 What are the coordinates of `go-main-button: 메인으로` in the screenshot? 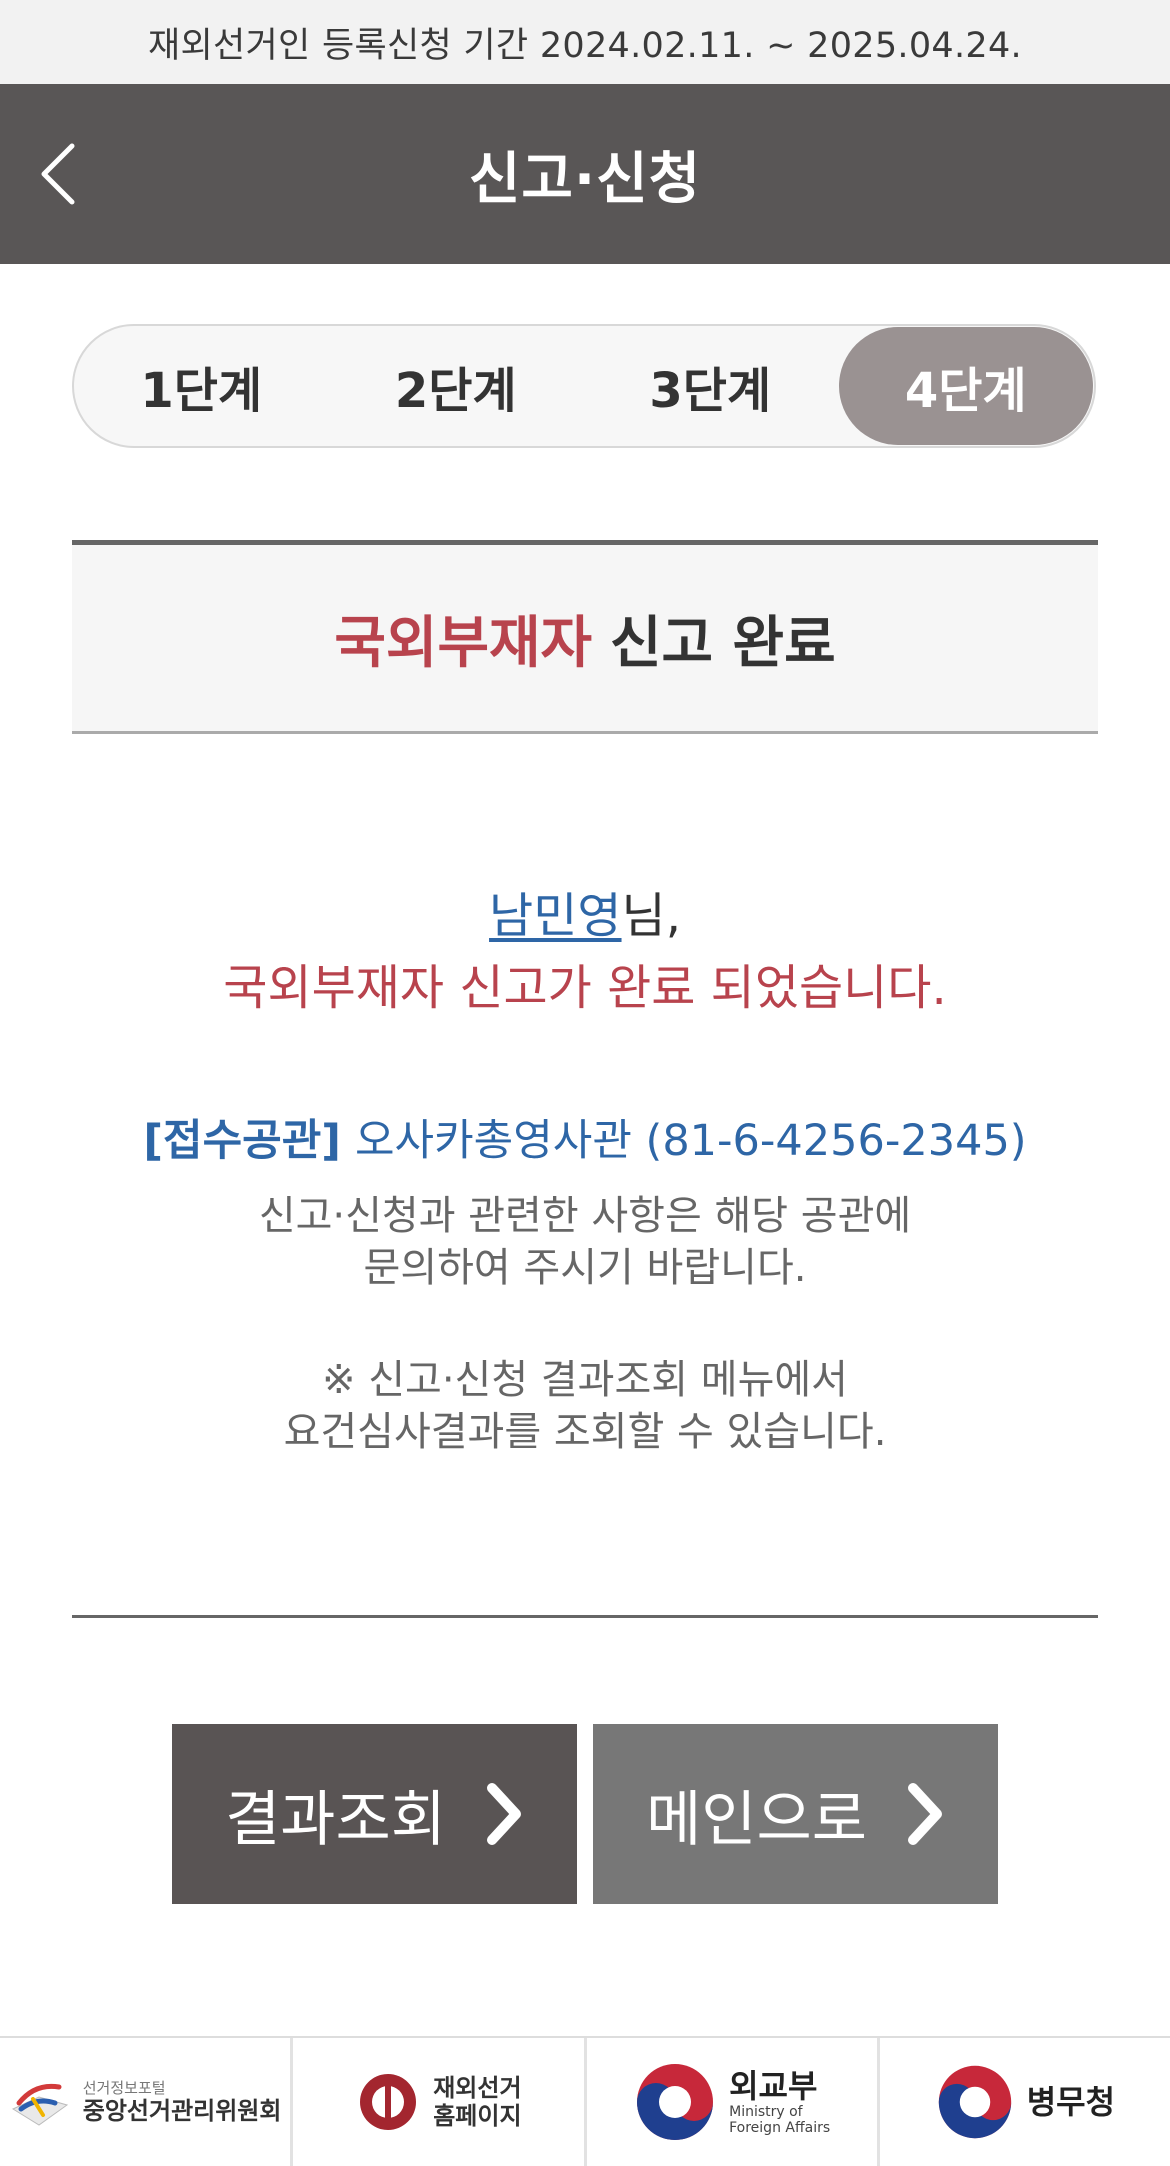 It's located at (795, 1814).